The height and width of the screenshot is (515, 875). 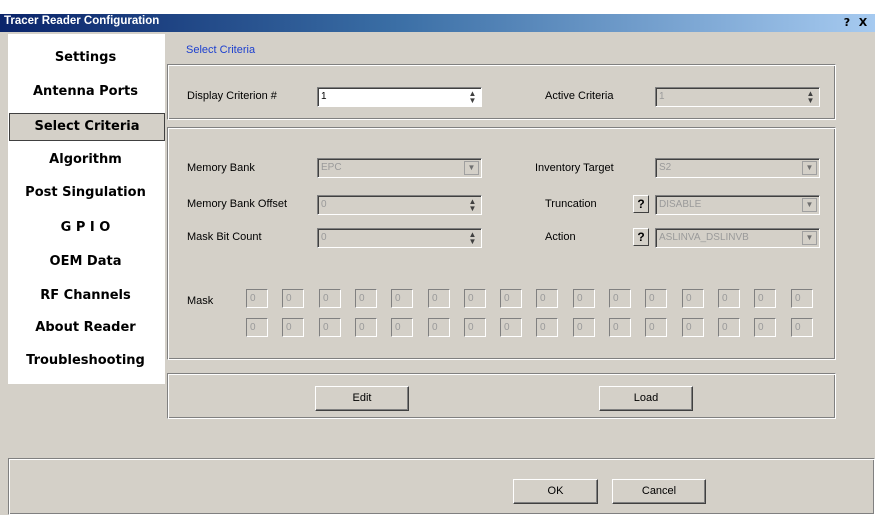 What do you see at coordinates (224, 237) in the screenshot?
I see `mask-bit-count-label: Mask Bit Count` at bounding box center [224, 237].